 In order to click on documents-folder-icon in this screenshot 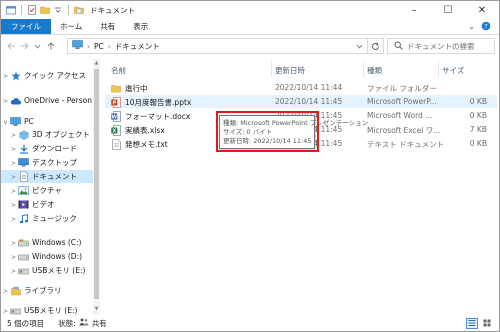, I will do `click(79, 10)`.